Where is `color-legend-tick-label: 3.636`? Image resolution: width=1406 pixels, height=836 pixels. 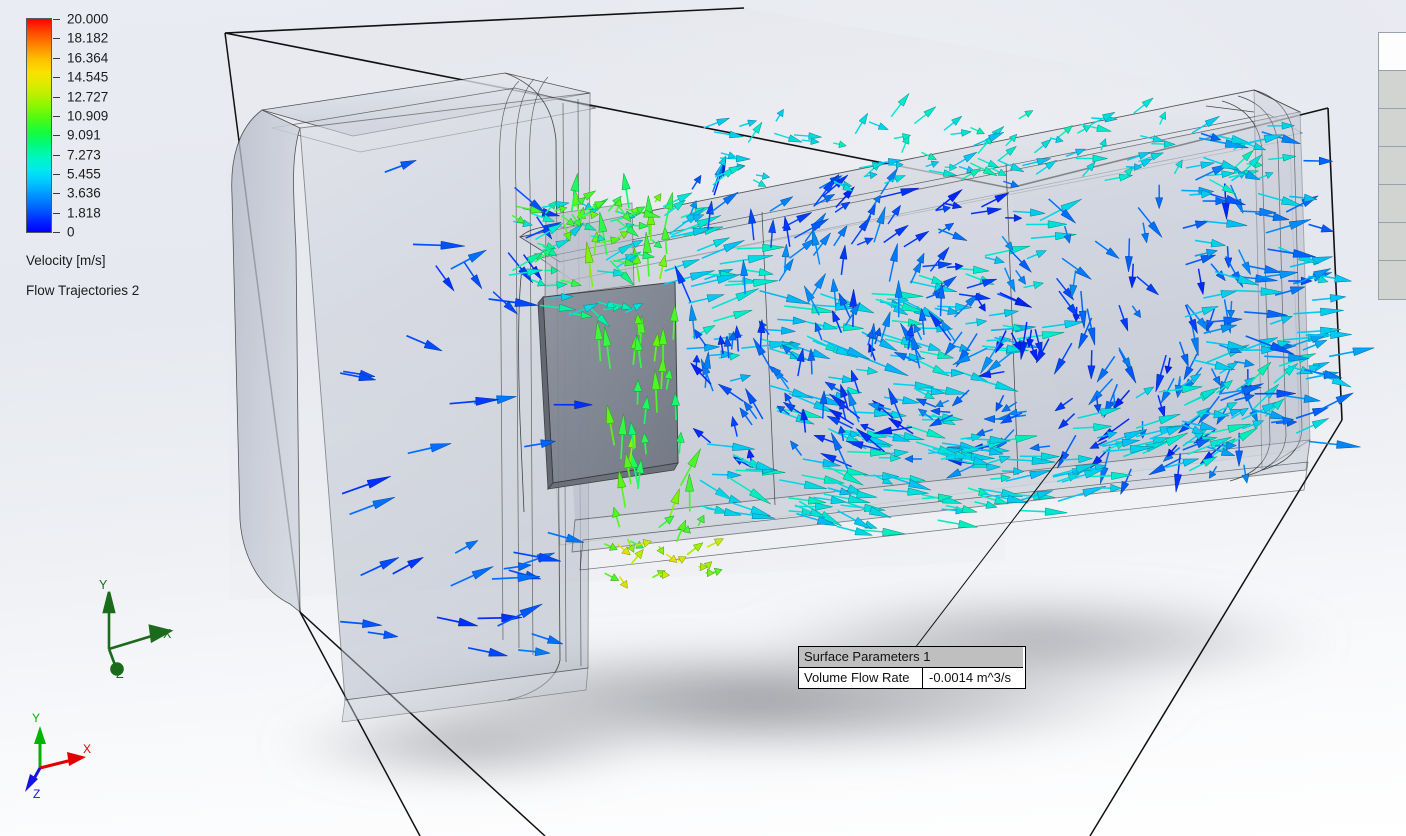 color-legend-tick-label: 3.636 is located at coordinates (84, 193).